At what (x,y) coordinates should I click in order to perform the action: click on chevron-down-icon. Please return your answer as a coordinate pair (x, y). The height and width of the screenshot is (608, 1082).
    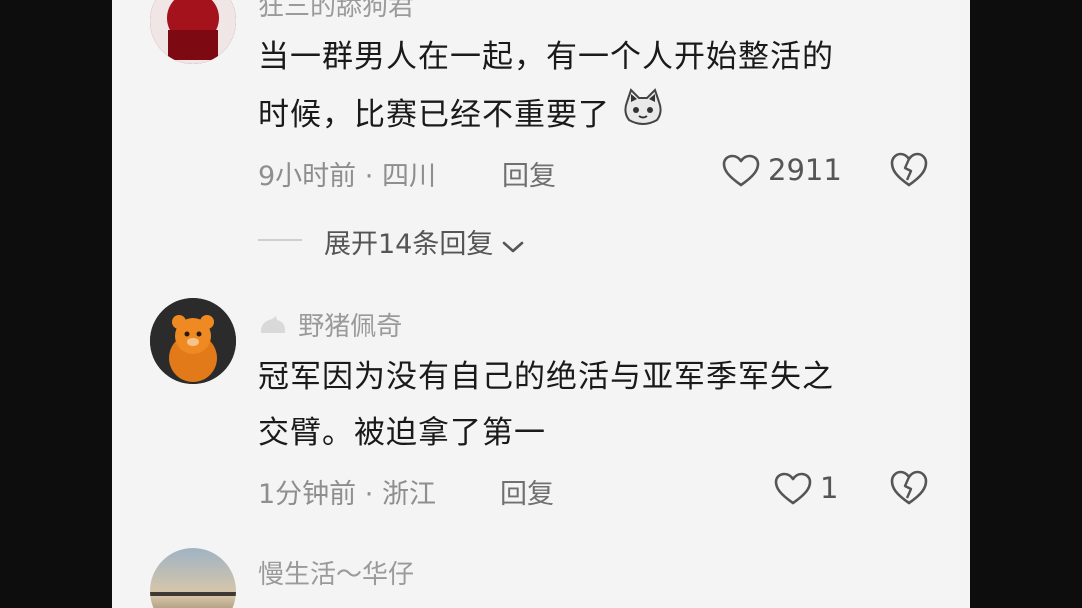
    Looking at the image, I should click on (513, 245).